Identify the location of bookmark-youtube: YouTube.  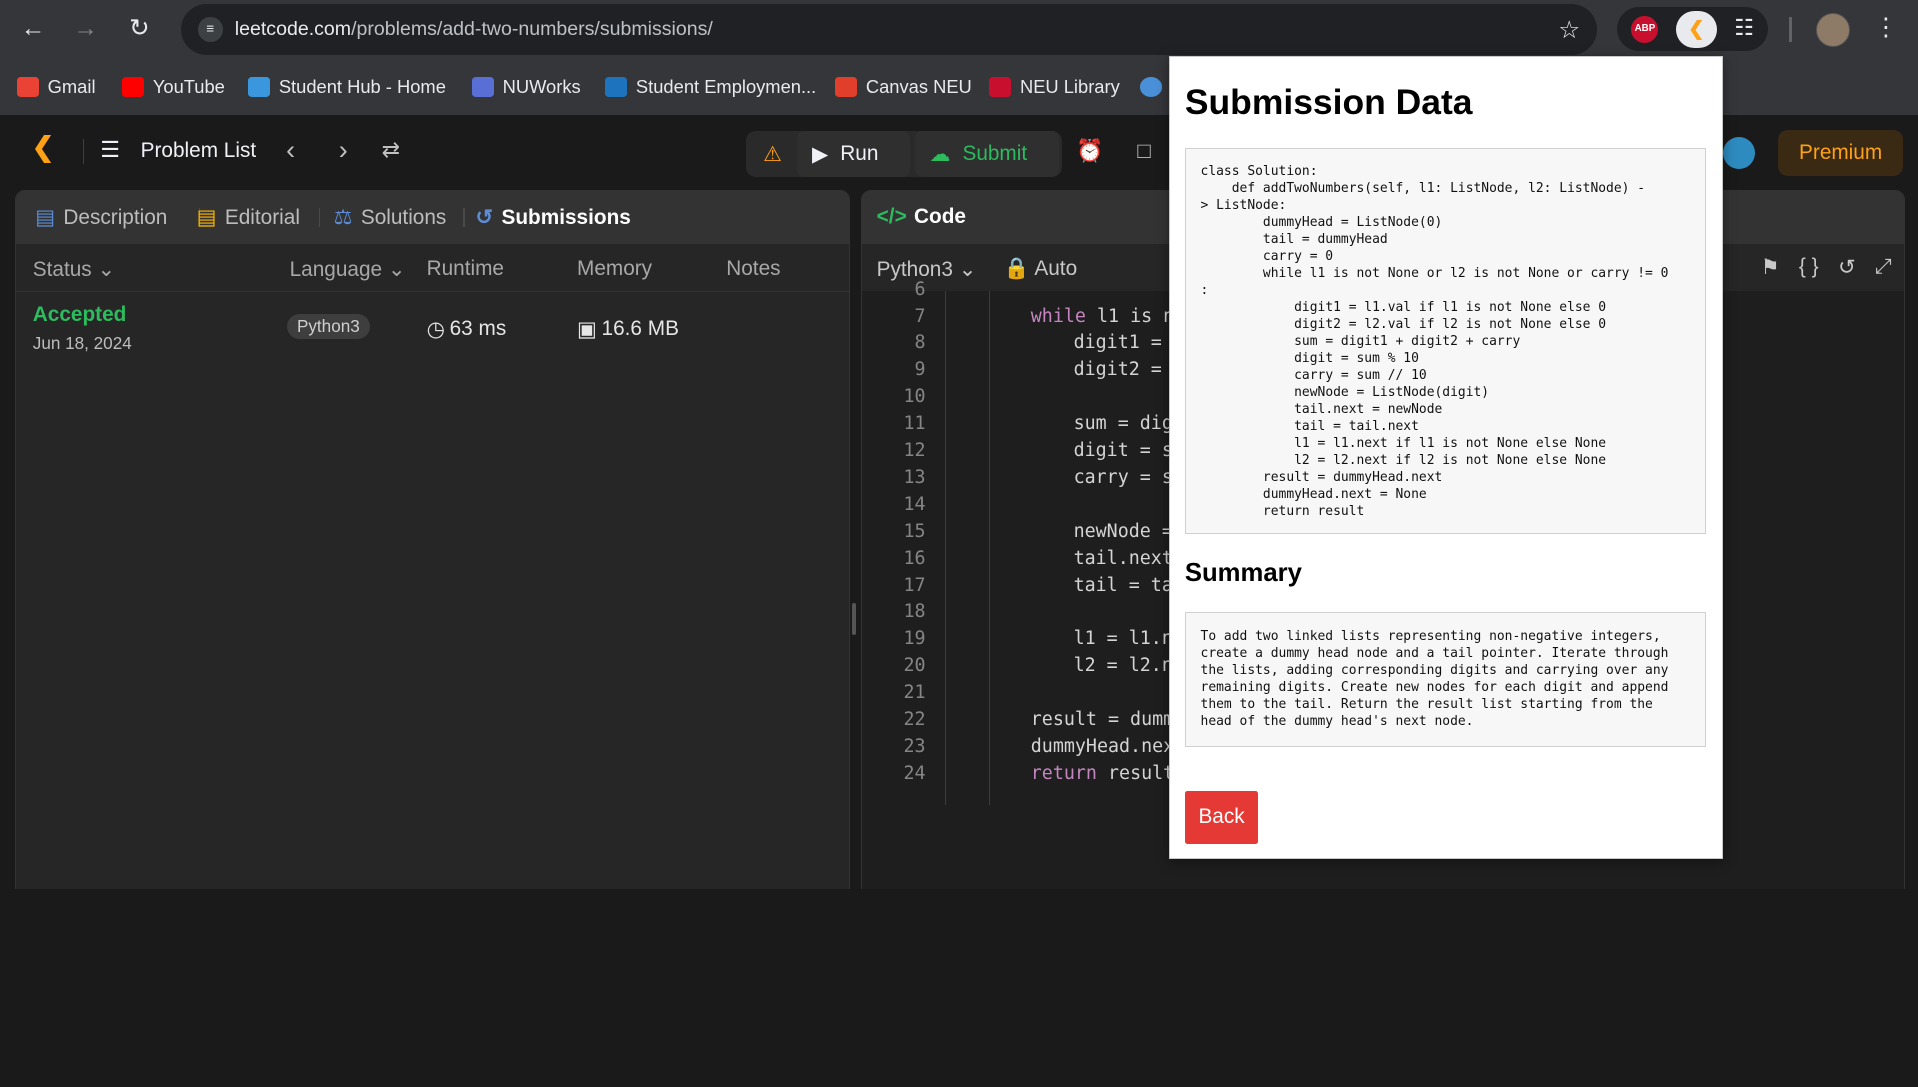
(173, 86).